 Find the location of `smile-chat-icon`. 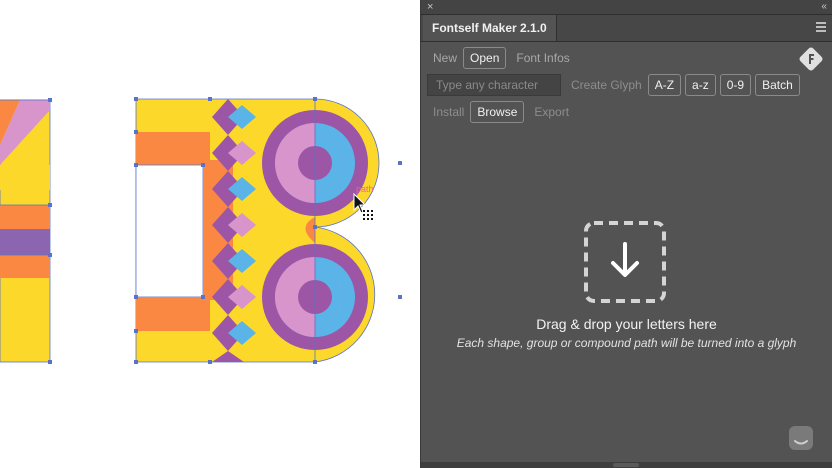

smile-chat-icon is located at coordinates (801, 438).